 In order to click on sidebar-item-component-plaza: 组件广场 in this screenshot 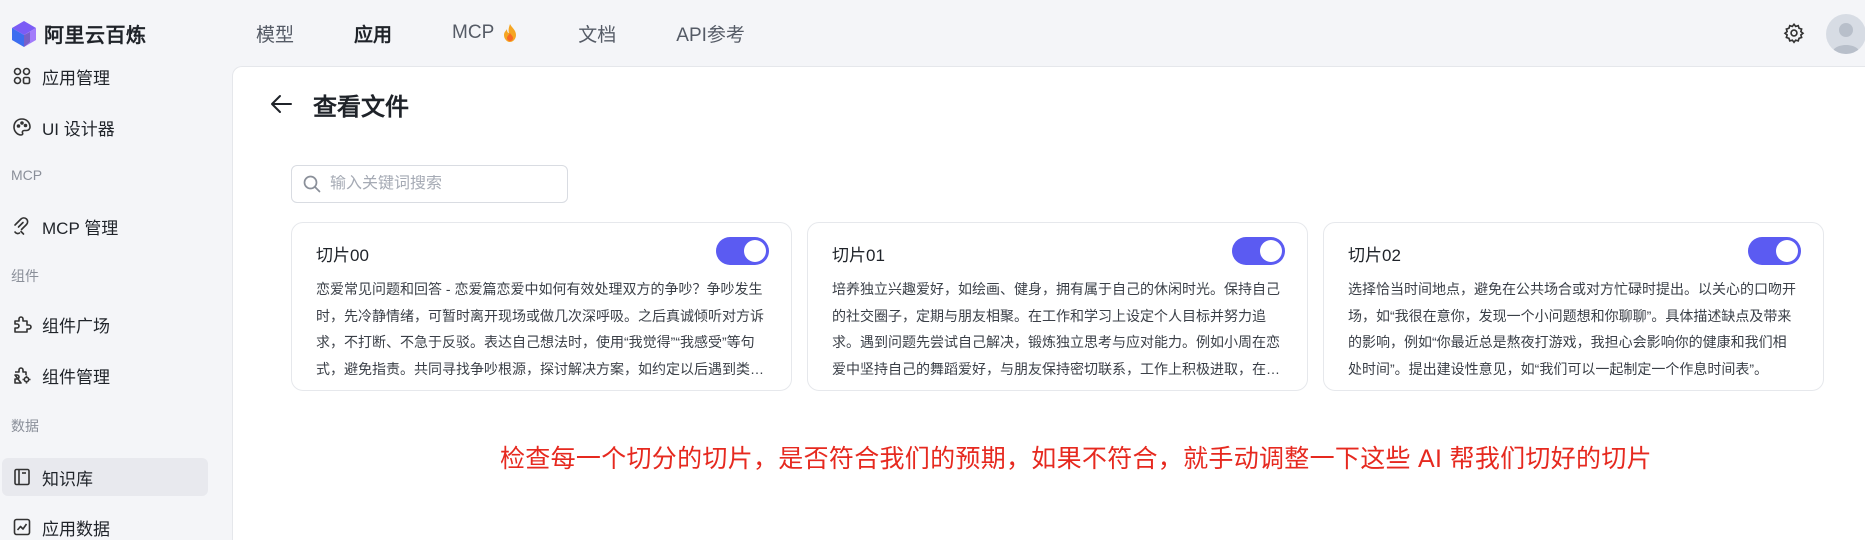, I will do `click(105, 324)`.